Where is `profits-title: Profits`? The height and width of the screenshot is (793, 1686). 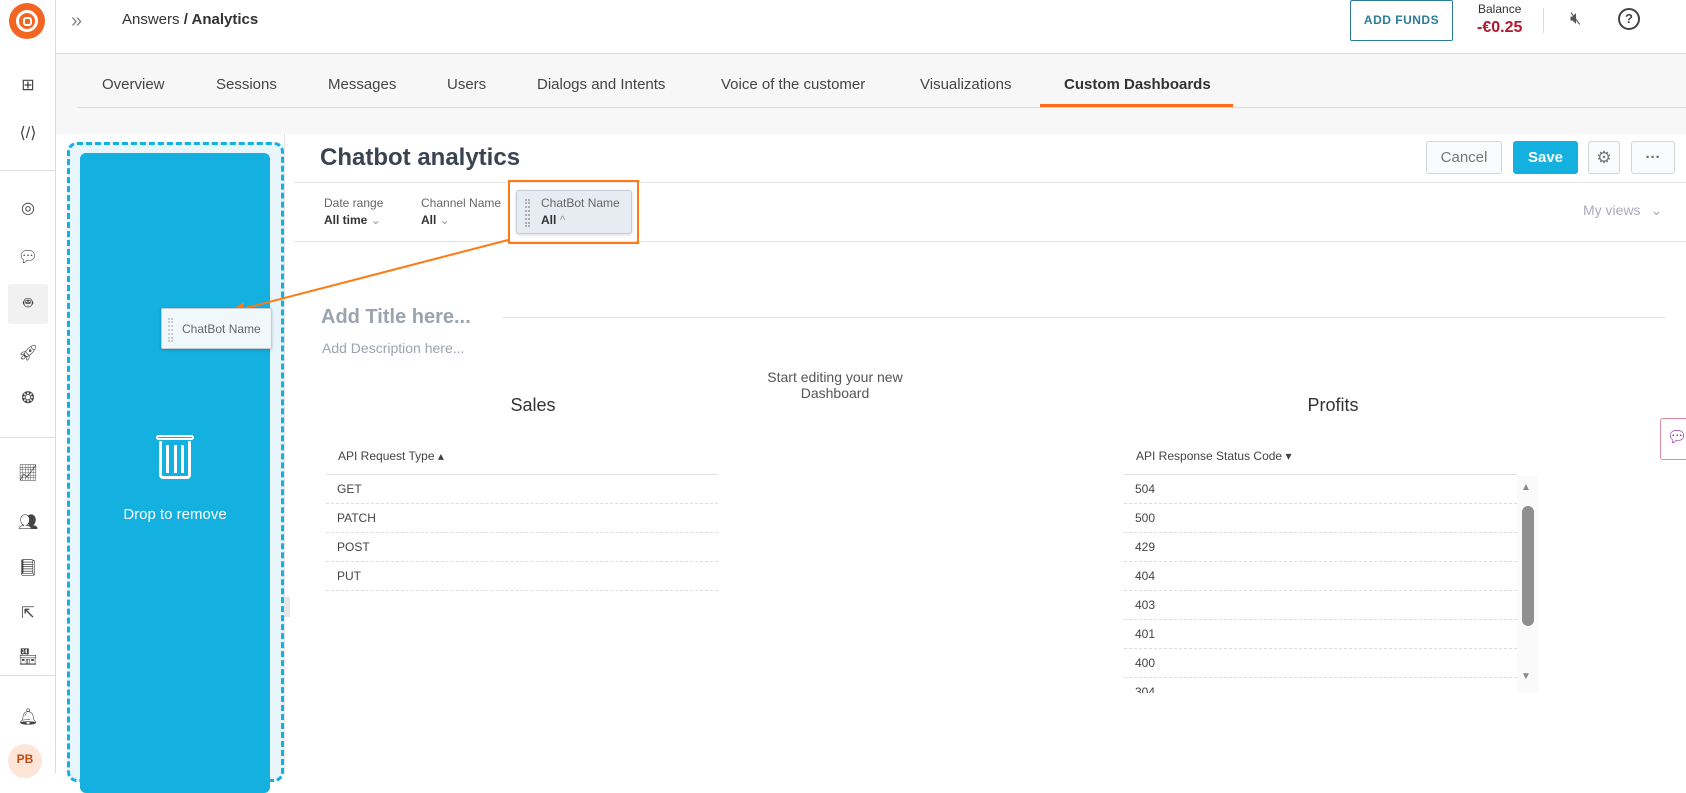
profits-title: Profits is located at coordinates (1333, 405).